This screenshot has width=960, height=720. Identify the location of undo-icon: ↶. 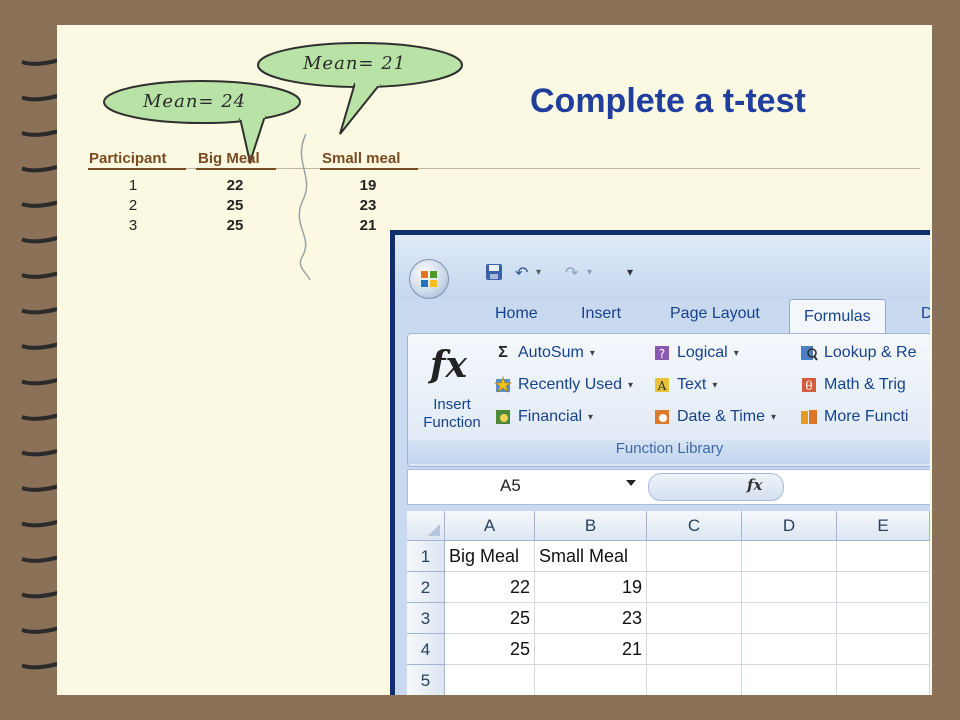
(521, 273).